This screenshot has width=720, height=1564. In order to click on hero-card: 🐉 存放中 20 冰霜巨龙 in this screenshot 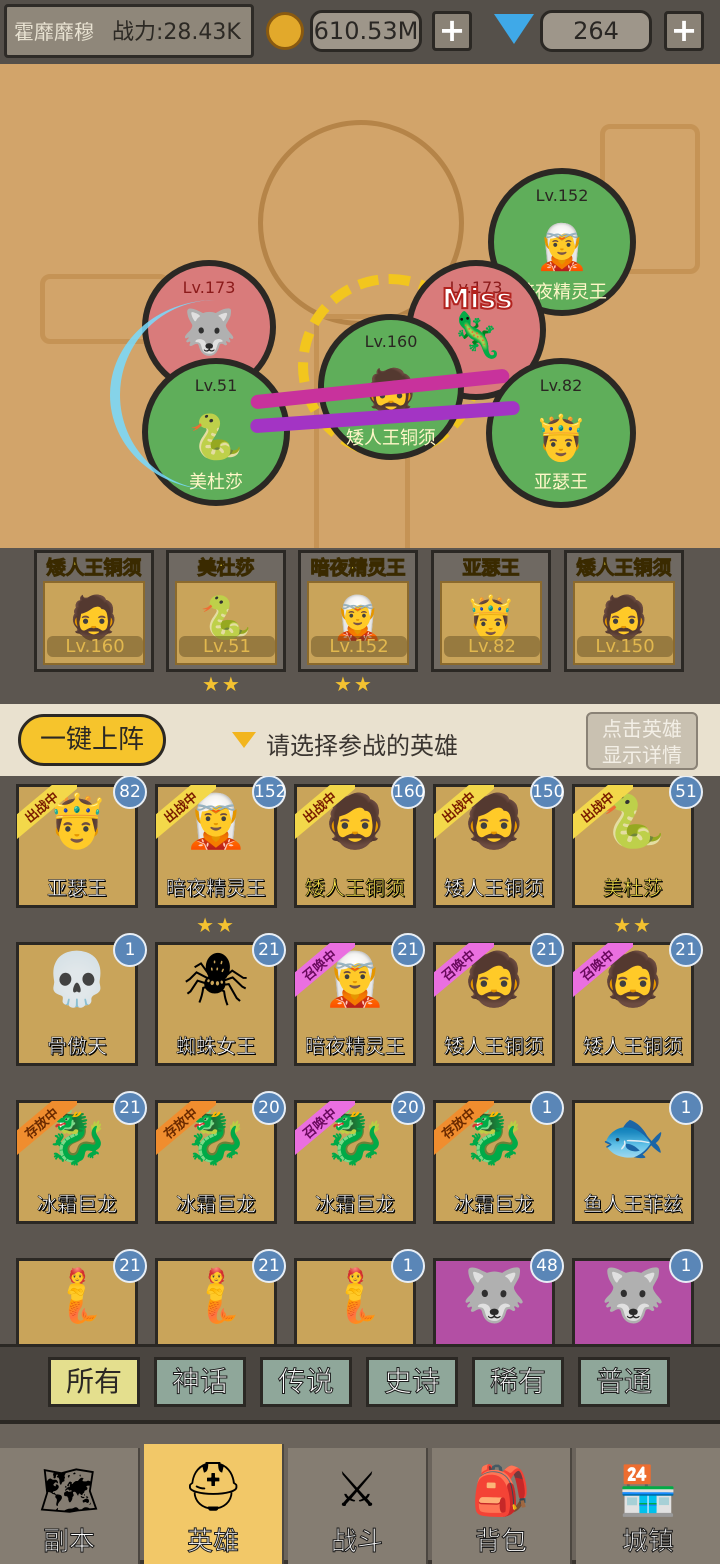, I will do `click(220, 1157)`.